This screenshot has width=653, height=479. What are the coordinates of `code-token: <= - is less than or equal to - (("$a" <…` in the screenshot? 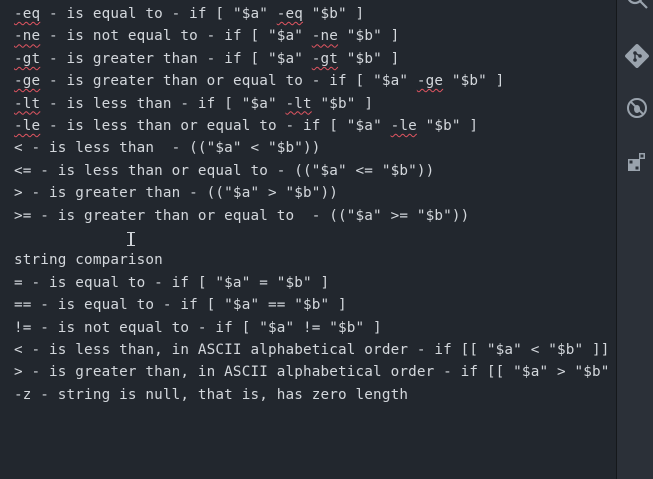 It's located at (224, 170).